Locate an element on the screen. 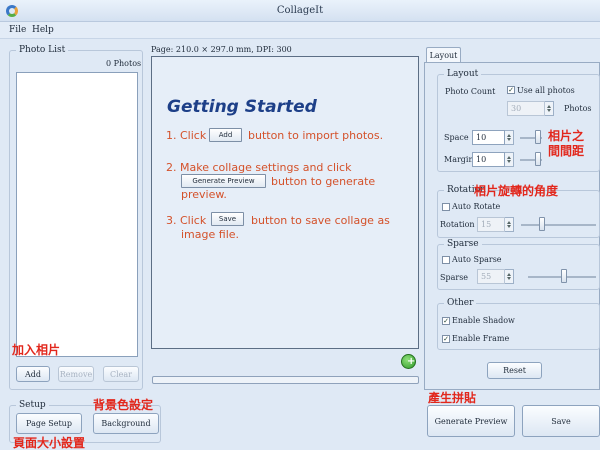 This screenshot has width=600, height=450. page-info: Page: 210.0 × 297.0 mm, DPI: 300 is located at coordinates (221, 49).